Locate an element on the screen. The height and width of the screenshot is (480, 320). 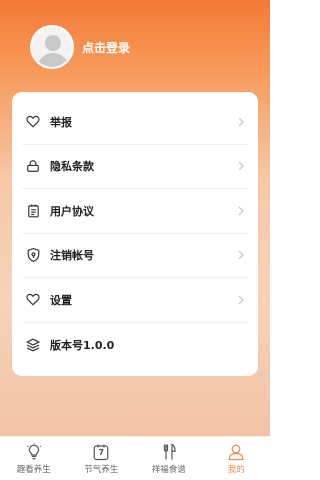
tab-label: 趣看养生 is located at coordinates (33, 469).